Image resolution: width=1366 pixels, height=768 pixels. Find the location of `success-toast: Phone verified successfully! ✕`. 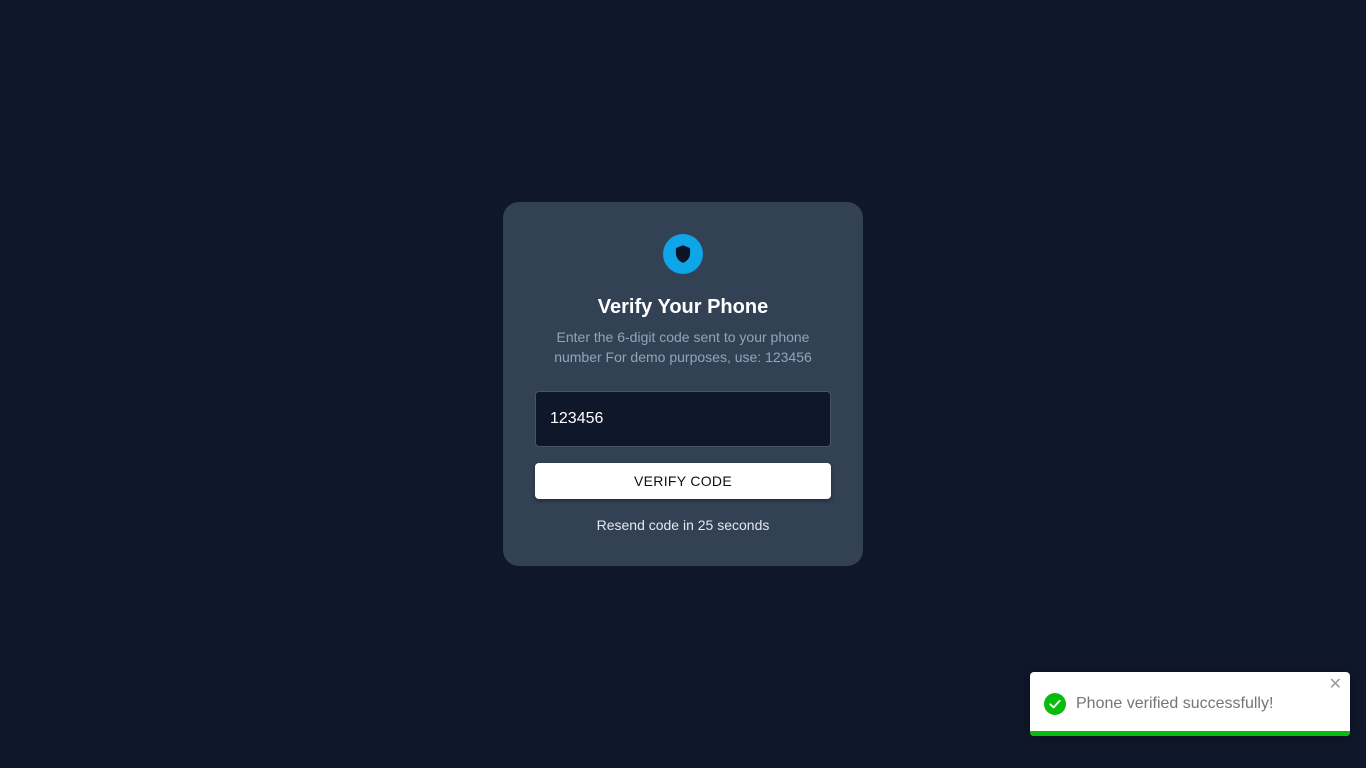

success-toast: Phone verified successfully! ✕ is located at coordinates (1190, 704).